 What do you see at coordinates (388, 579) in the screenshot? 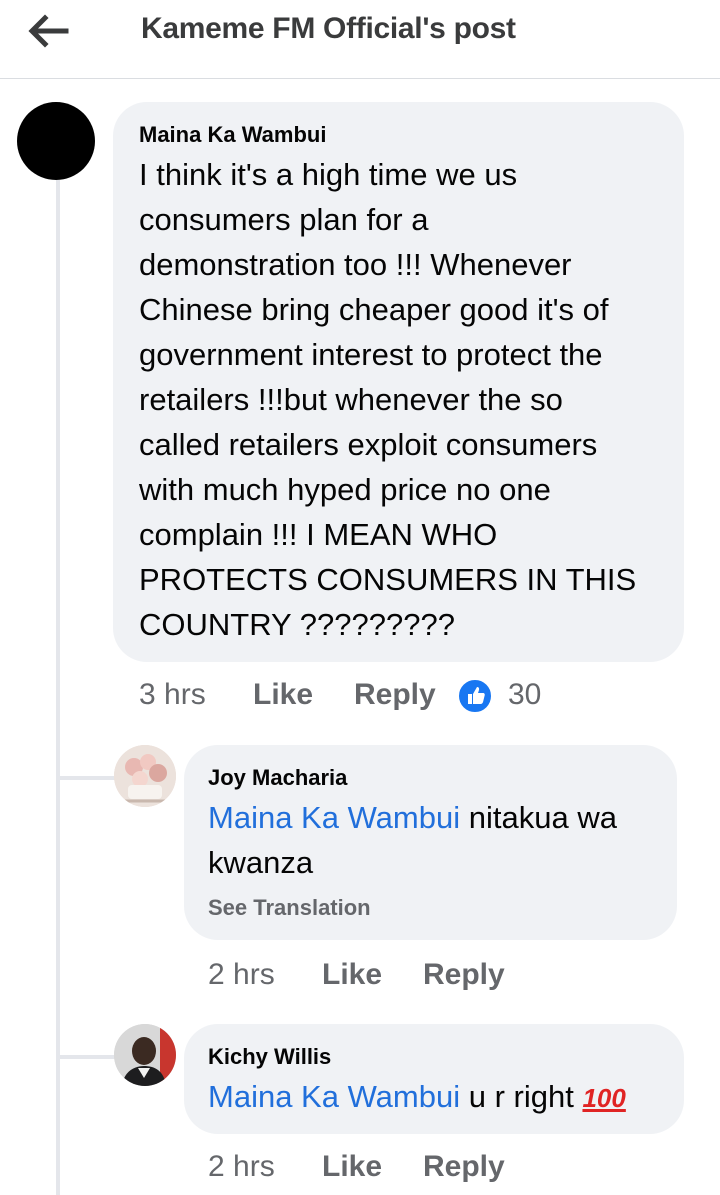
I see `comment-text-line: PROTECTS CONSUMERS IN THIS` at bounding box center [388, 579].